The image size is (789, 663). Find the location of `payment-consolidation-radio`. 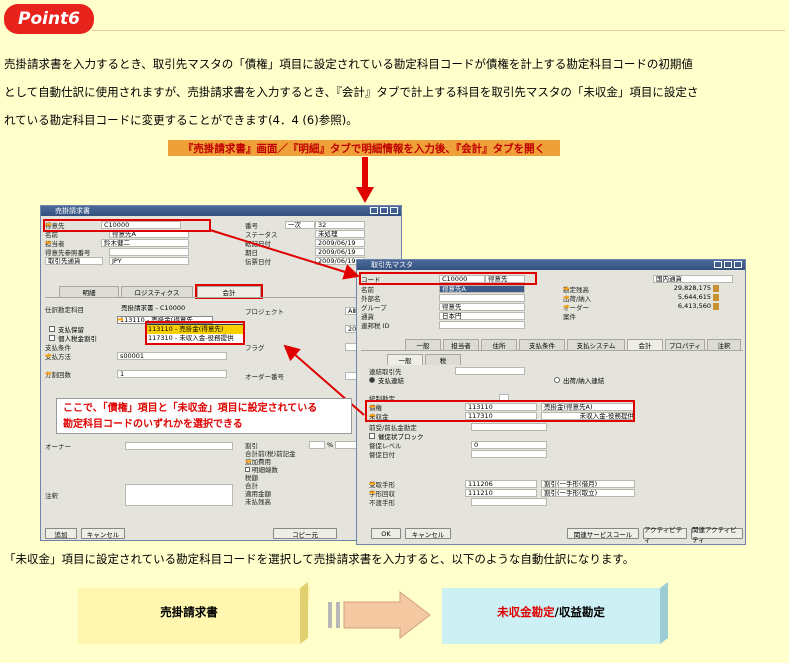

payment-consolidation-radio is located at coordinates (372, 379).